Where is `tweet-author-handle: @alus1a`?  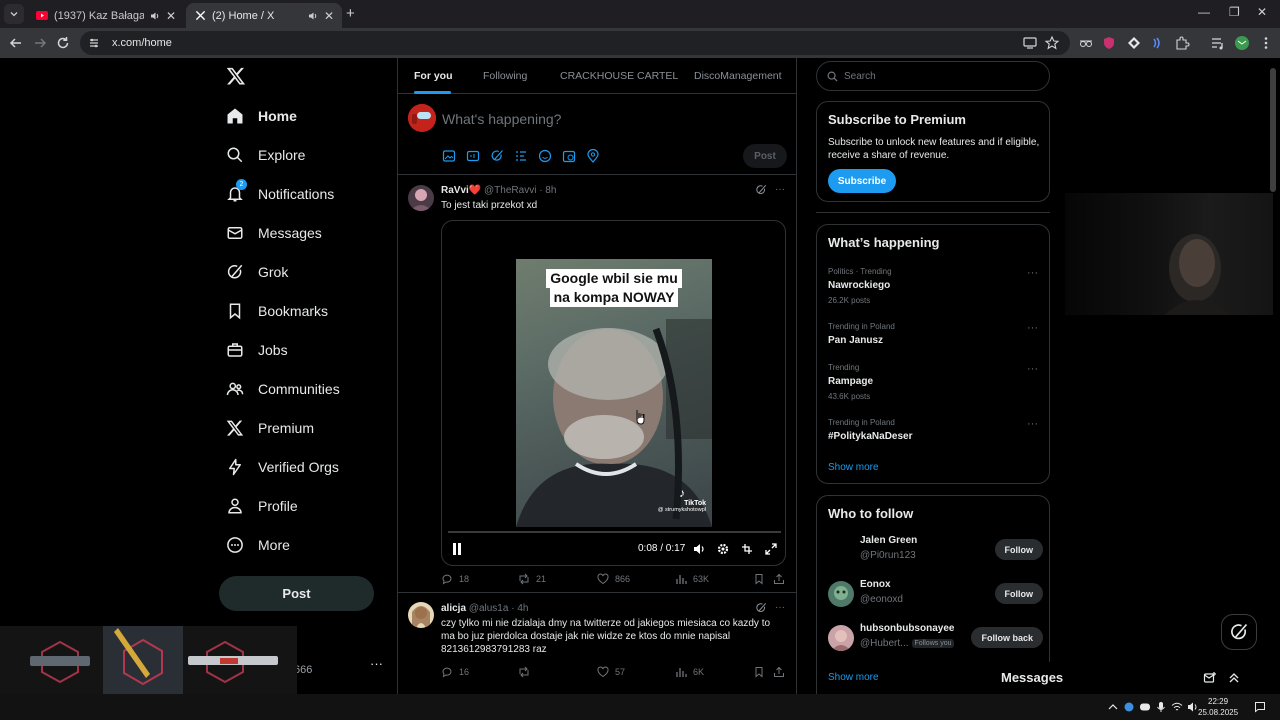 tweet-author-handle: @alus1a is located at coordinates (489, 608).